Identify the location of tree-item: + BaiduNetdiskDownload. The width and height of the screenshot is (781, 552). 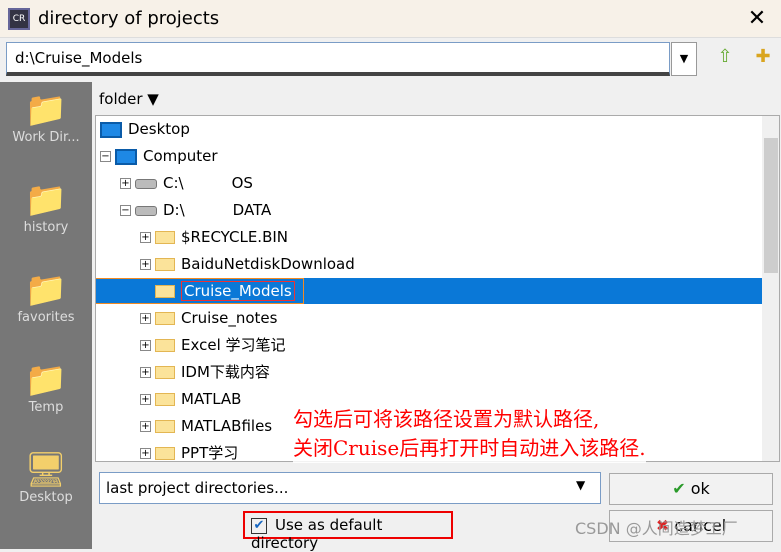
(247, 264).